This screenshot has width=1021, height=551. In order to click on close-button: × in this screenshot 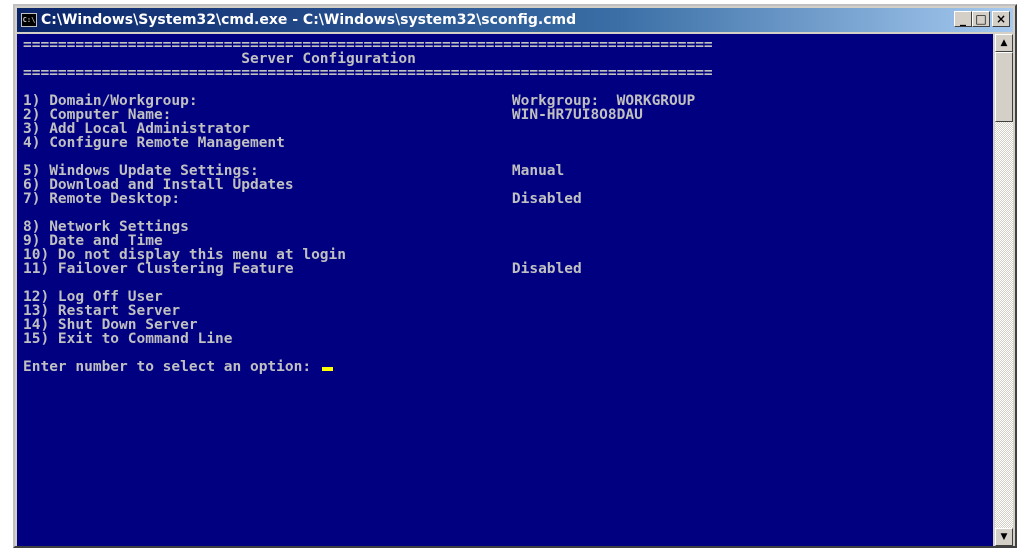, I will do `click(1001, 19)`.